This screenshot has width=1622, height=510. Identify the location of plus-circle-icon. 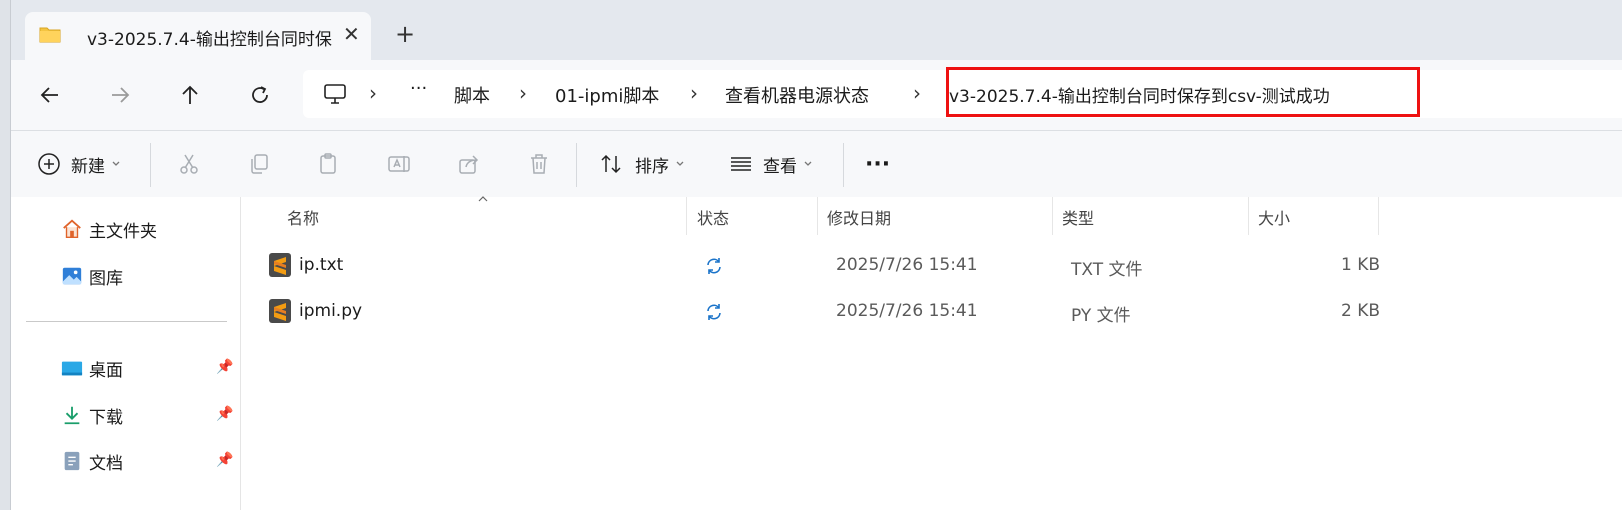
(49, 164).